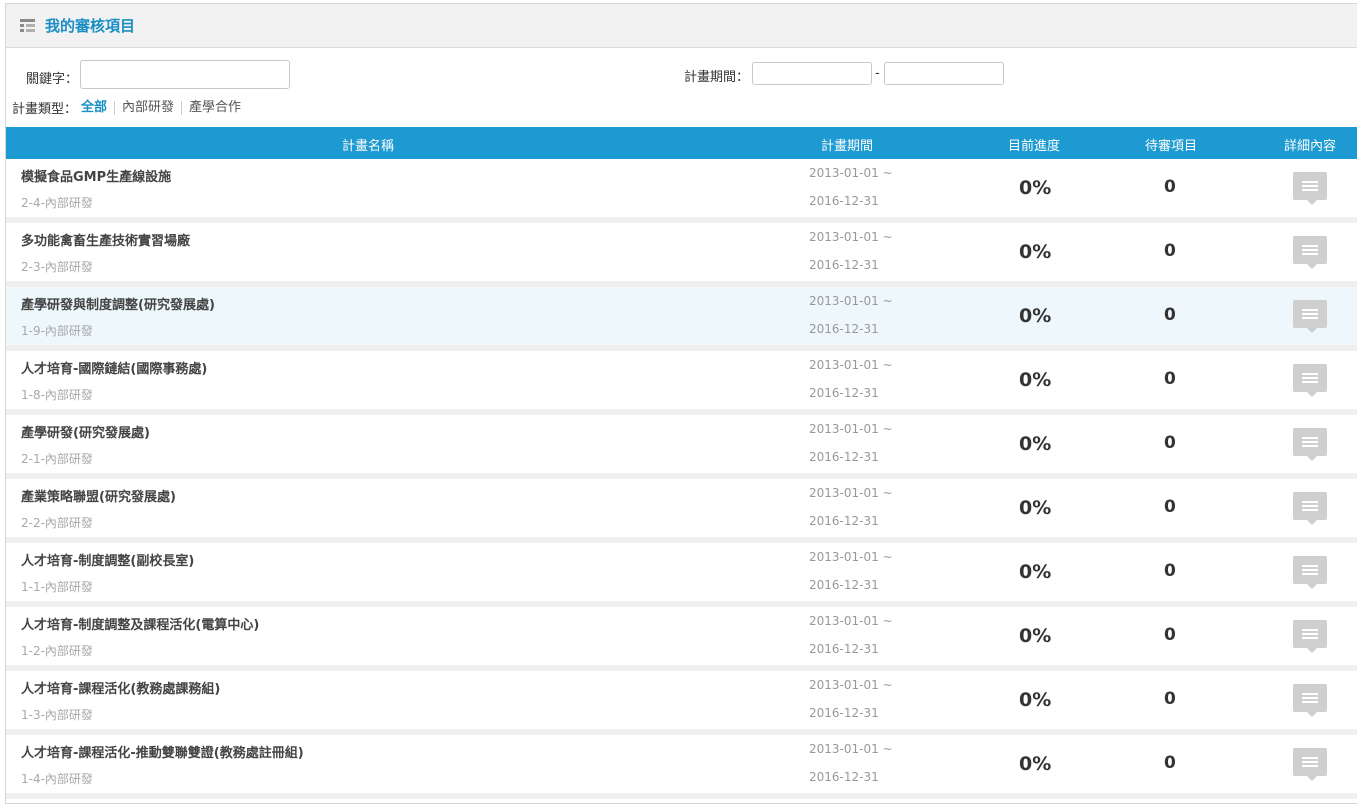 This screenshot has height=804, width=1357. I want to click on period-to-input, so click(944, 73).